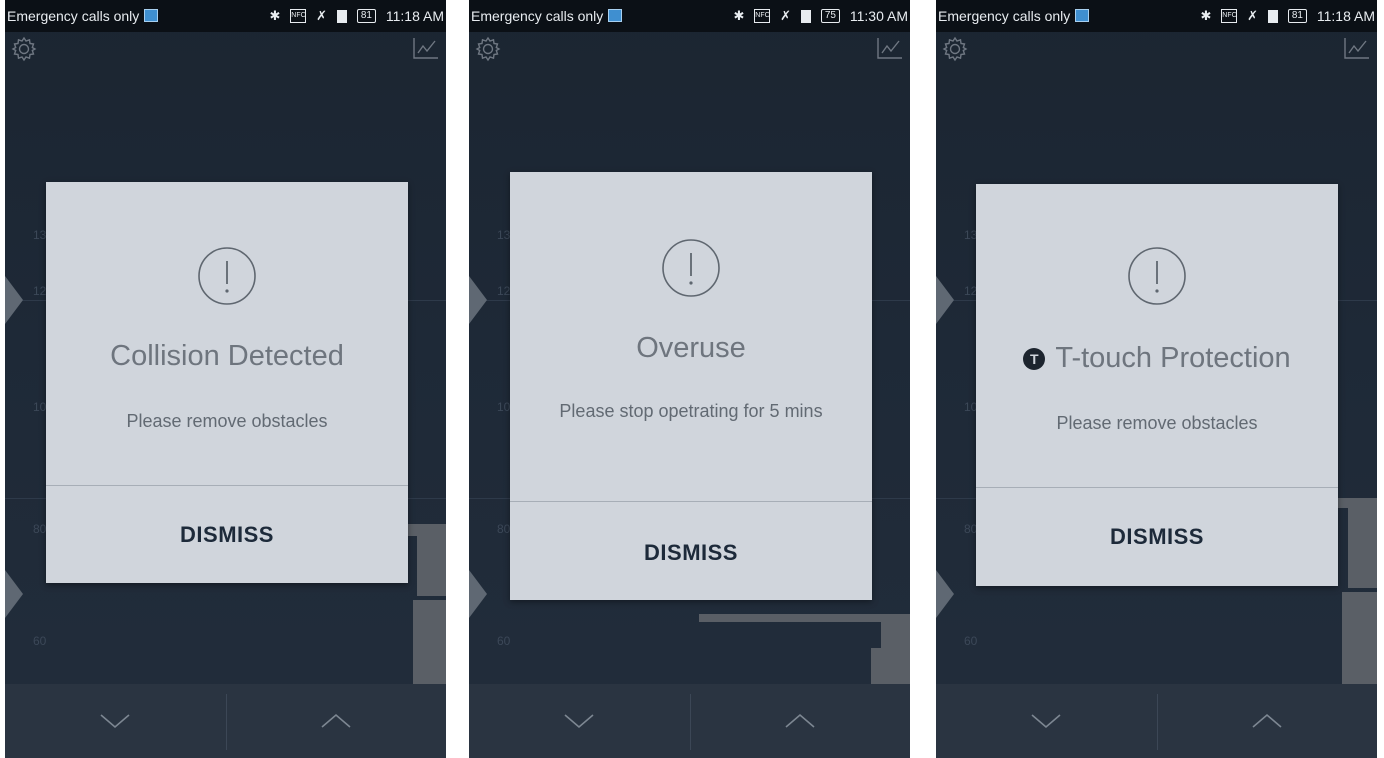 The height and width of the screenshot is (758, 1384). What do you see at coordinates (691, 348) in the screenshot?
I see `dialog-title: Overuse` at bounding box center [691, 348].